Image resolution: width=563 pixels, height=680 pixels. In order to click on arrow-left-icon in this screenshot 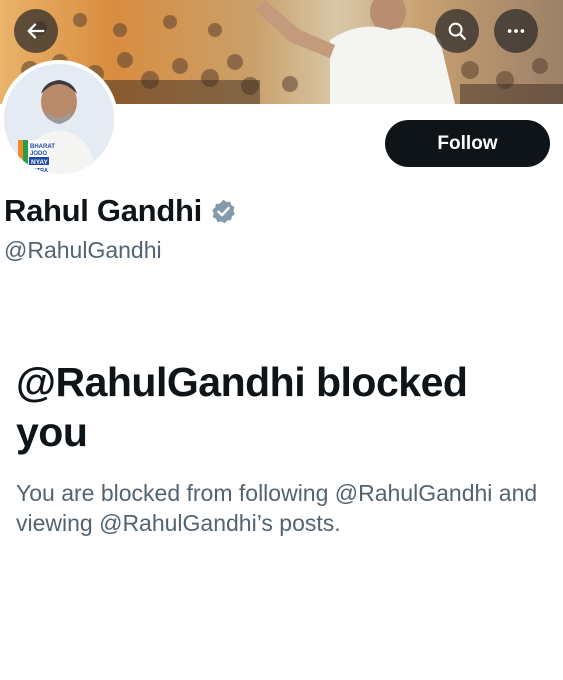, I will do `click(36, 31)`.